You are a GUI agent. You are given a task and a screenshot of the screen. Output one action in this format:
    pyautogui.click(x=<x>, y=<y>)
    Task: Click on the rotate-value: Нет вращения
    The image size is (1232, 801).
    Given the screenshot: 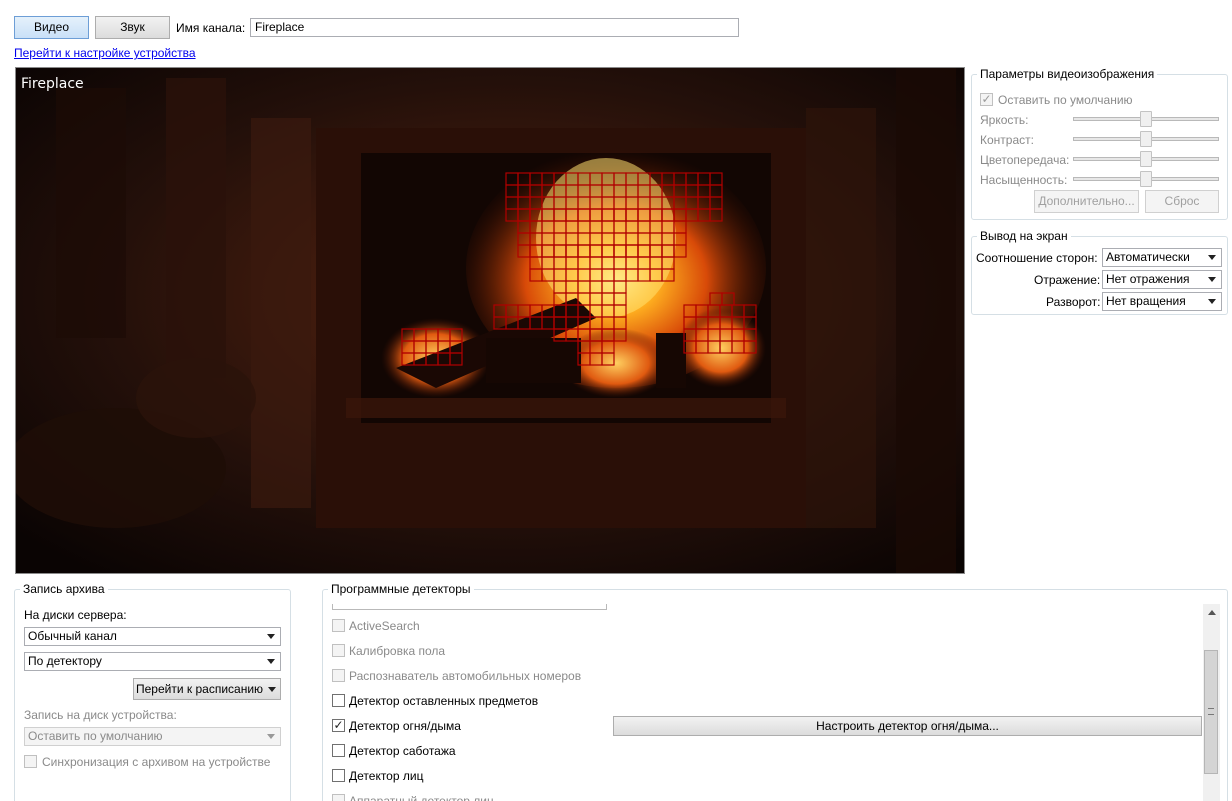 What is the action you would take?
    pyautogui.click(x=1146, y=301)
    